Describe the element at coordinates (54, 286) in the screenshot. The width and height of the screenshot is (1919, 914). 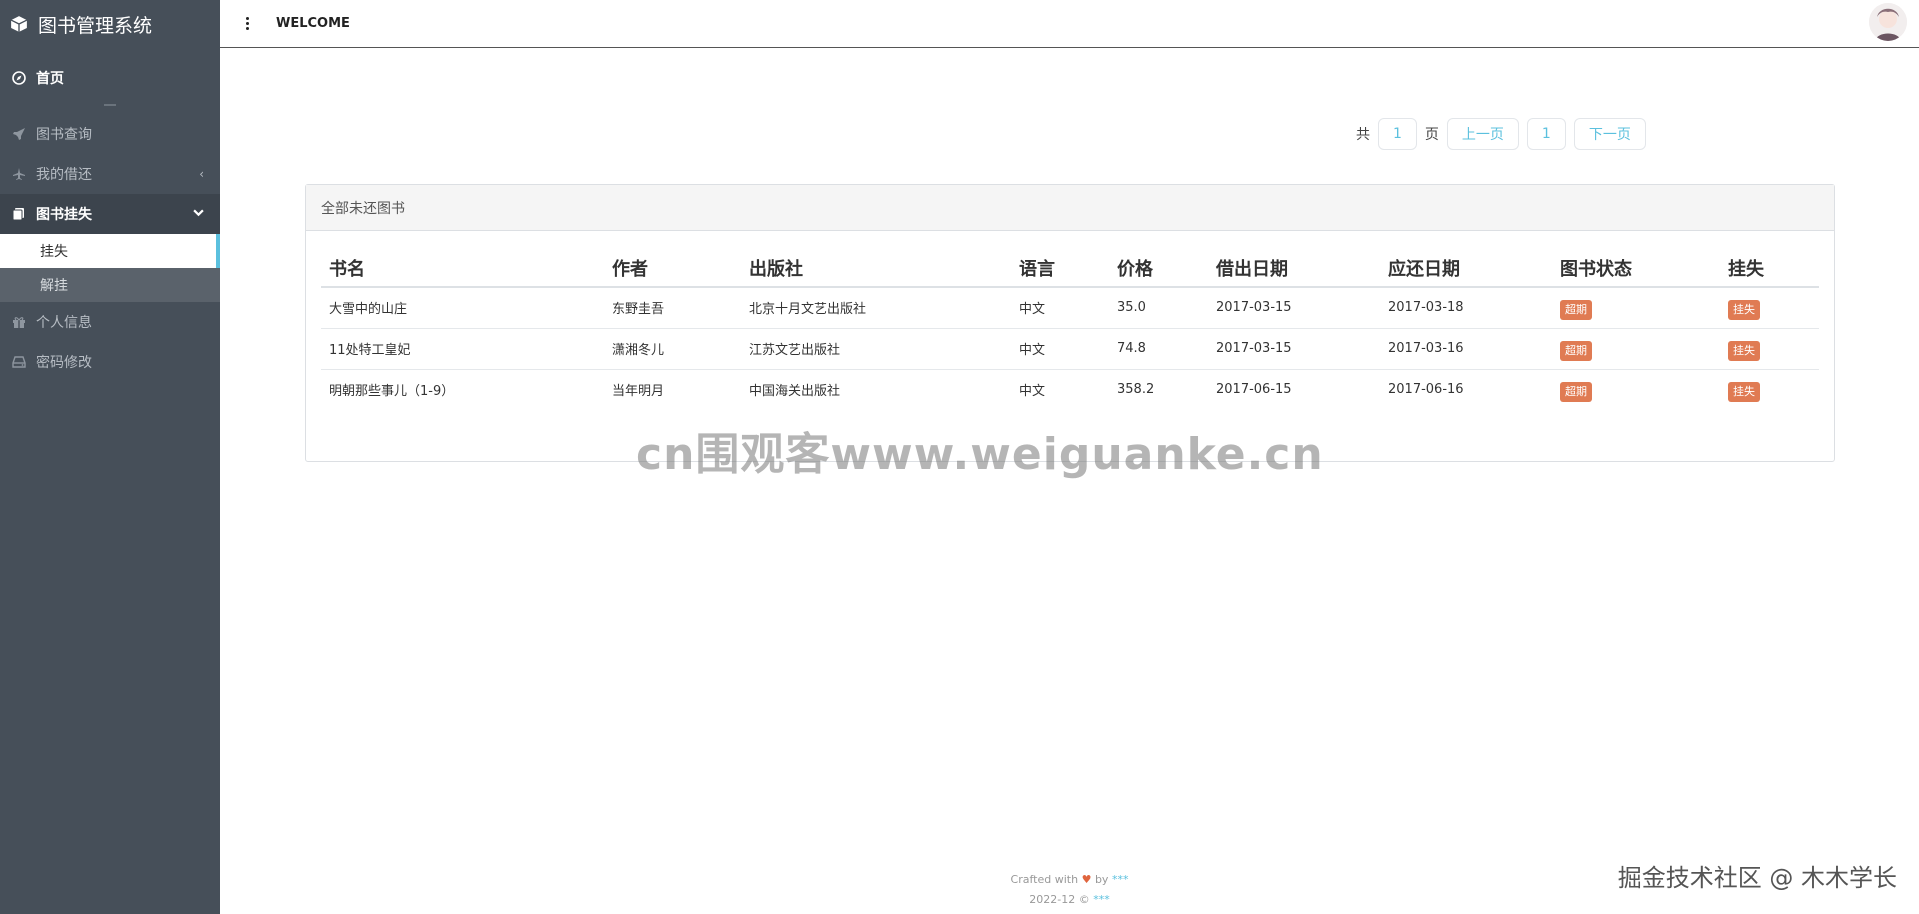
I see `sidebar-subitem-label: 解挂` at that location.